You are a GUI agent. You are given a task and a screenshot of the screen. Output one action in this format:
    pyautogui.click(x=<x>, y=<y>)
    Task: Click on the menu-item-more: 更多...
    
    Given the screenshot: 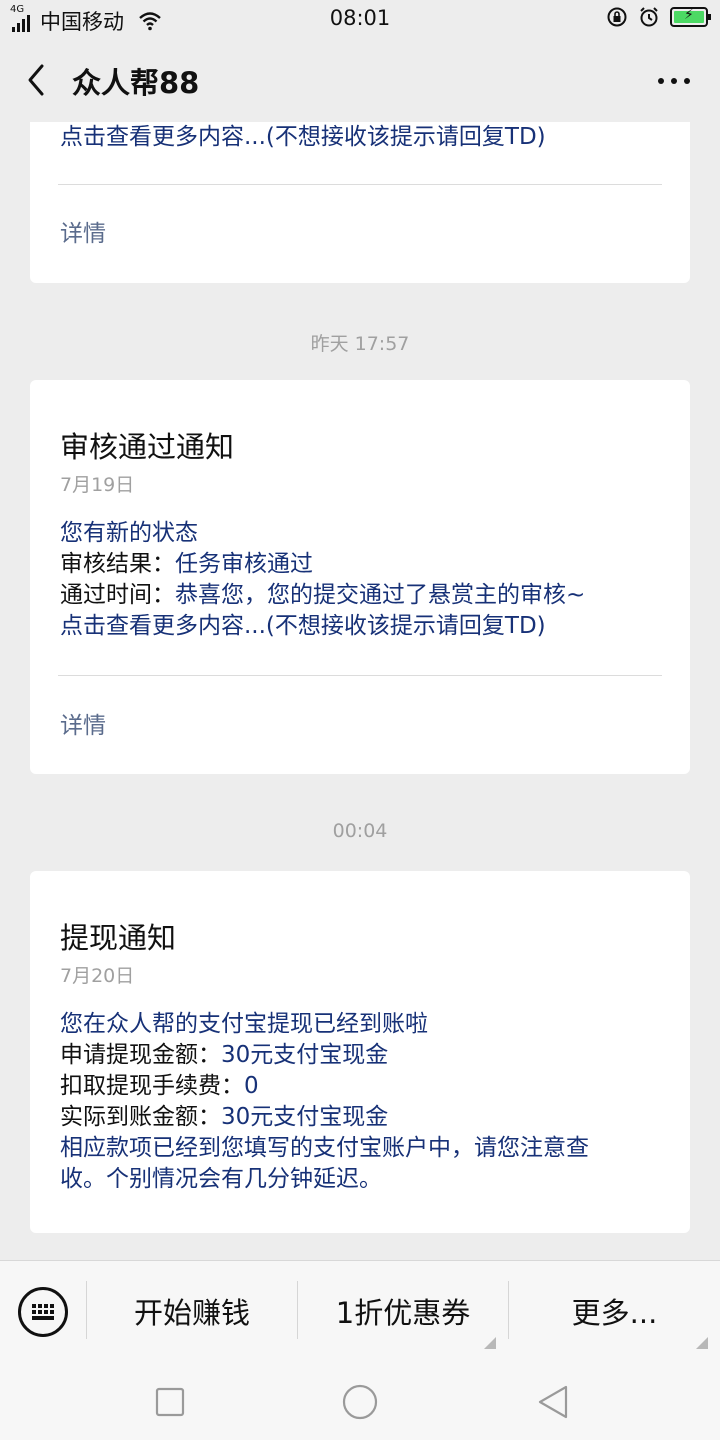 What is the action you would take?
    pyautogui.click(x=614, y=1311)
    